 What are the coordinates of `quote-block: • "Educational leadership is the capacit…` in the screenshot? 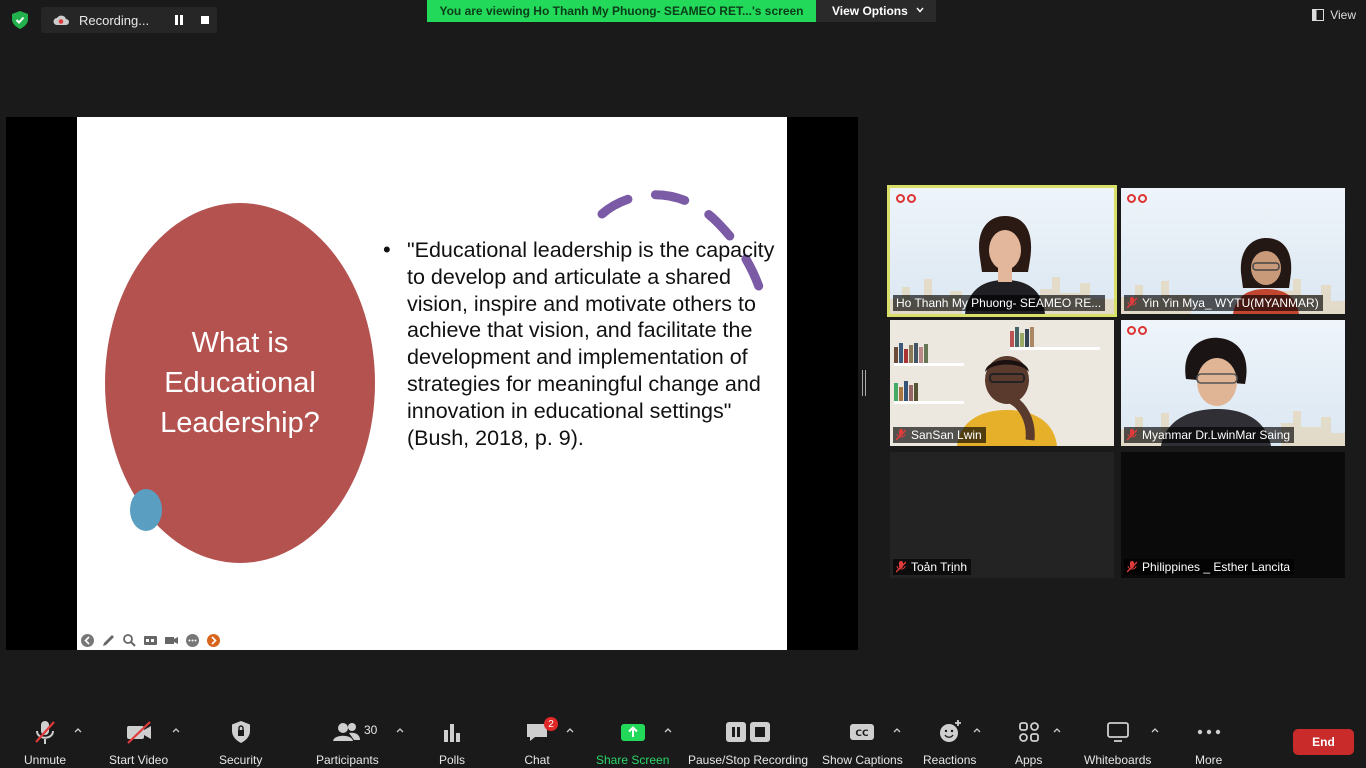 It's located at (577, 344).